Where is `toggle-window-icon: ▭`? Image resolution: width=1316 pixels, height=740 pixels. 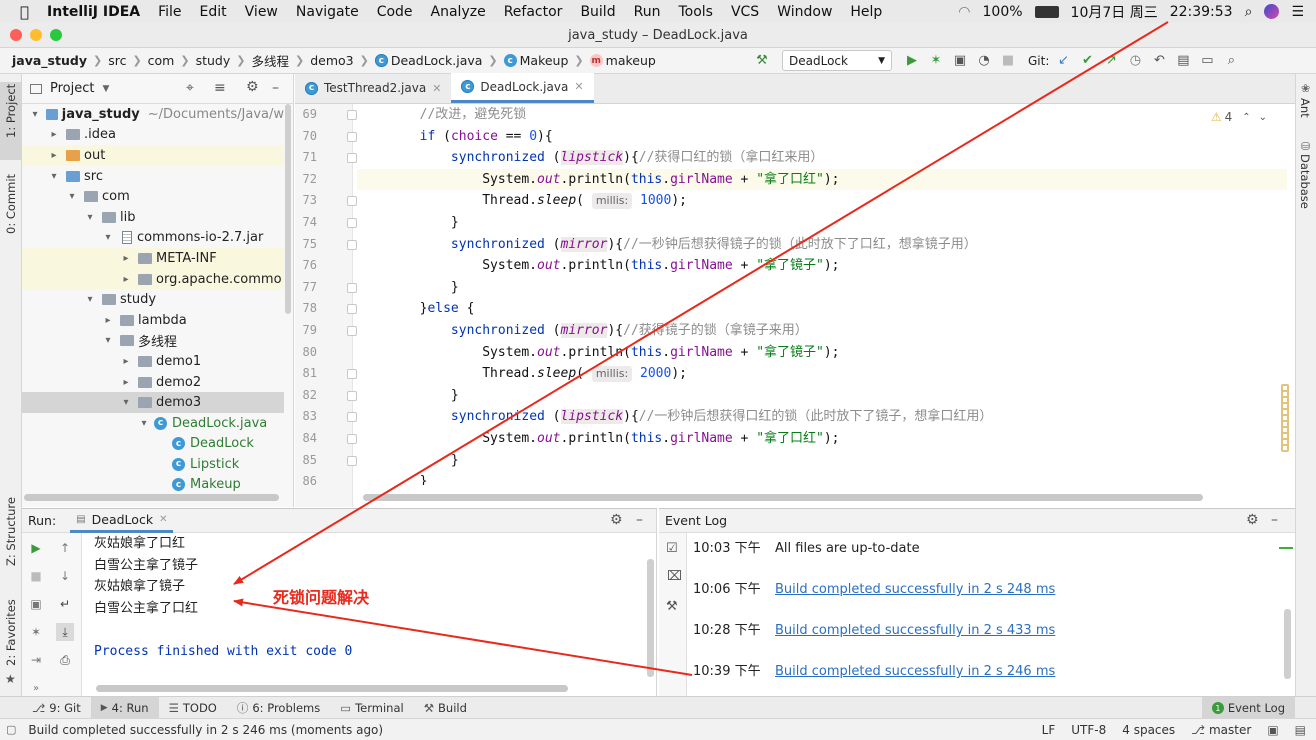
toggle-window-icon: ▭ is located at coordinates (1207, 61).